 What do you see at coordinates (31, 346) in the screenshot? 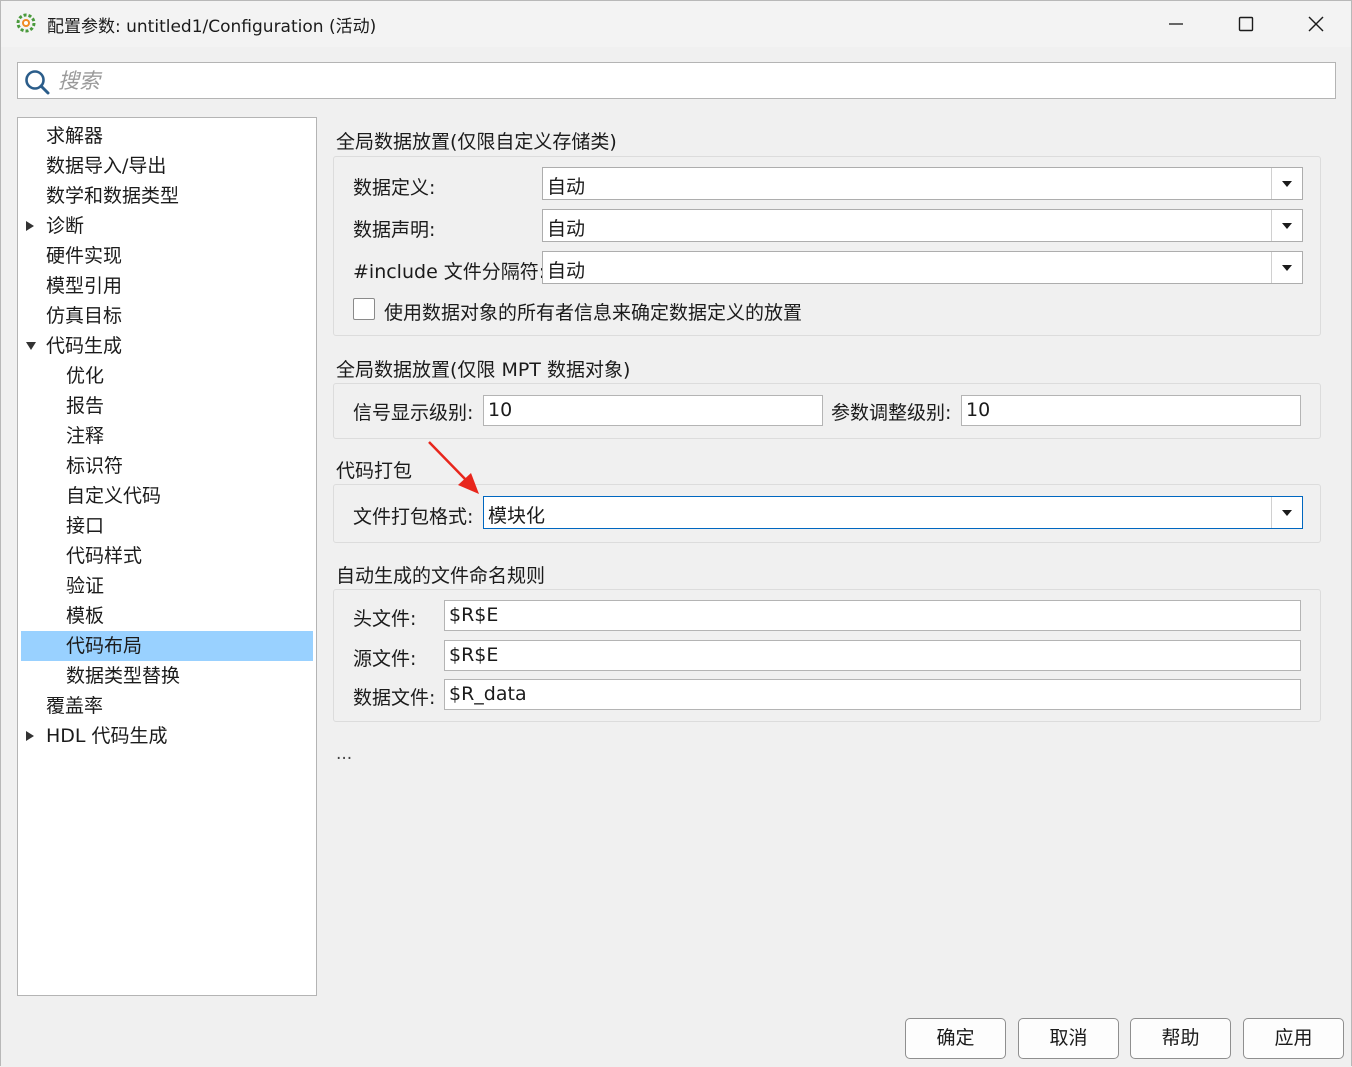
I see `expanded-triangle-icon` at bounding box center [31, 346].